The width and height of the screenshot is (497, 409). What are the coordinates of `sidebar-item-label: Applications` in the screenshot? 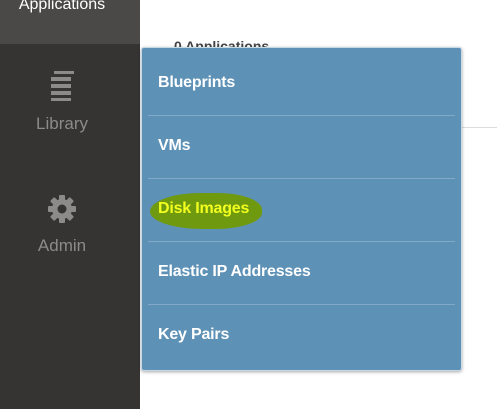 It's located at (62, 6).